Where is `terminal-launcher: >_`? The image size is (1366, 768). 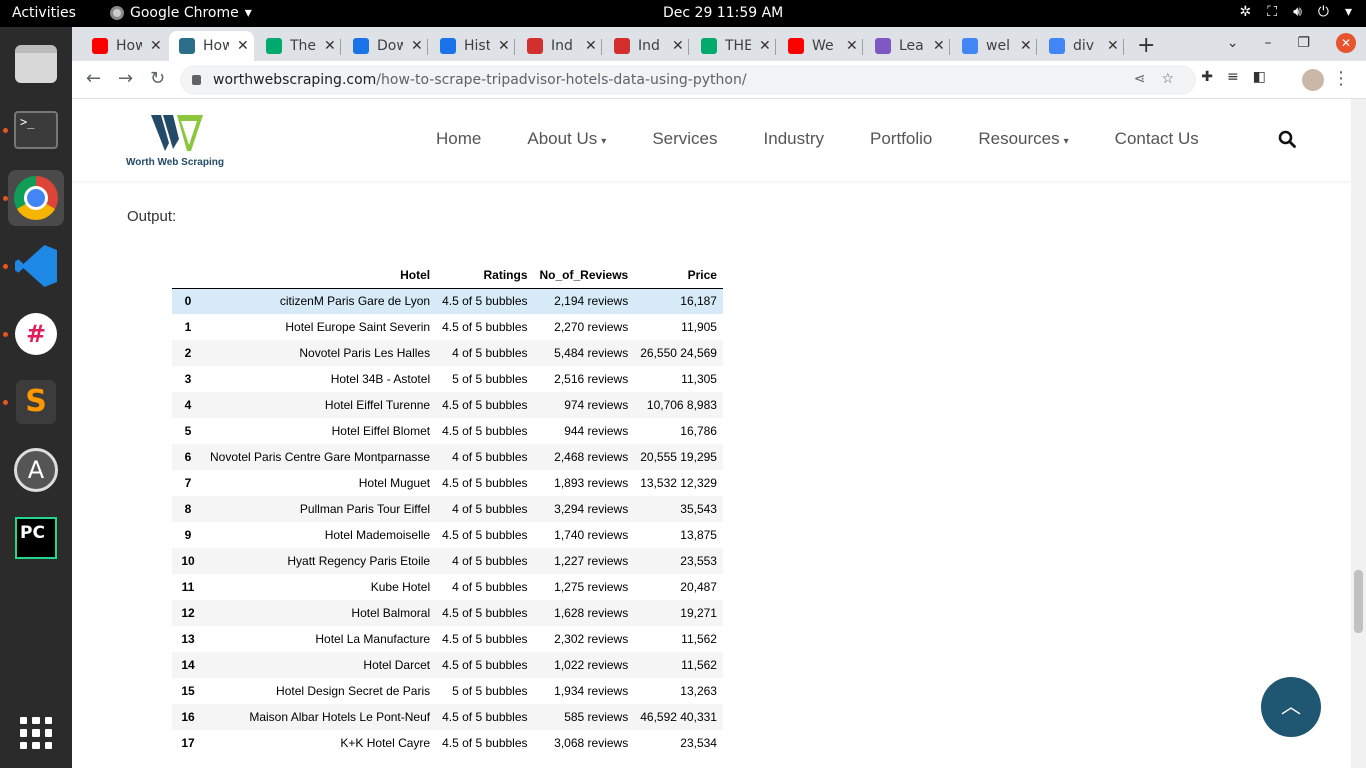
terminal-launcher: >_ is located at coordinates (36, 130).